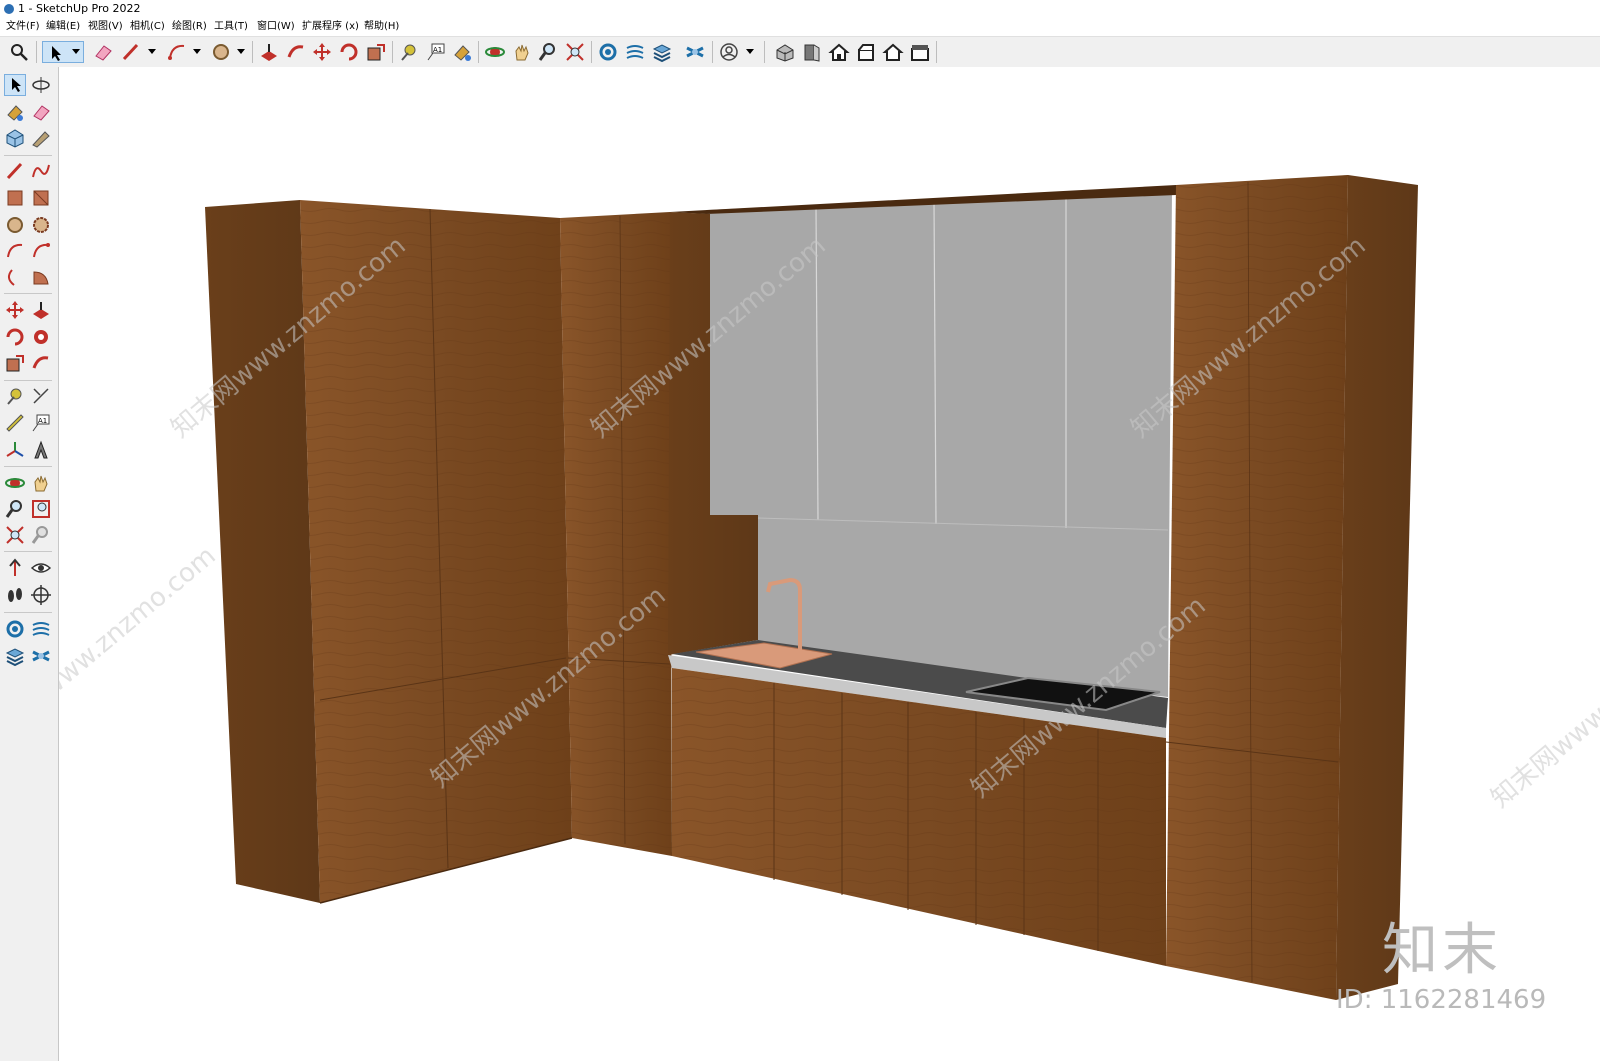  I want to click on right-cabinet-side, so click(1377, 587).